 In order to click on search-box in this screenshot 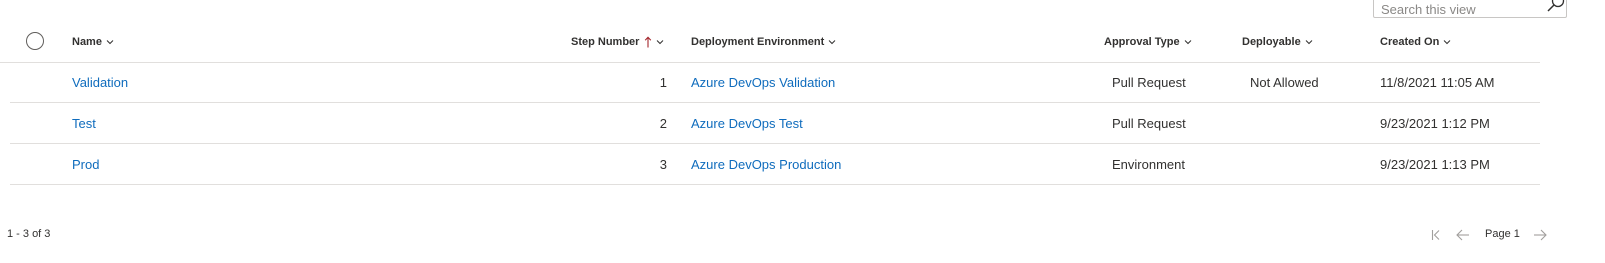, I will do `click(1470, 9)`.